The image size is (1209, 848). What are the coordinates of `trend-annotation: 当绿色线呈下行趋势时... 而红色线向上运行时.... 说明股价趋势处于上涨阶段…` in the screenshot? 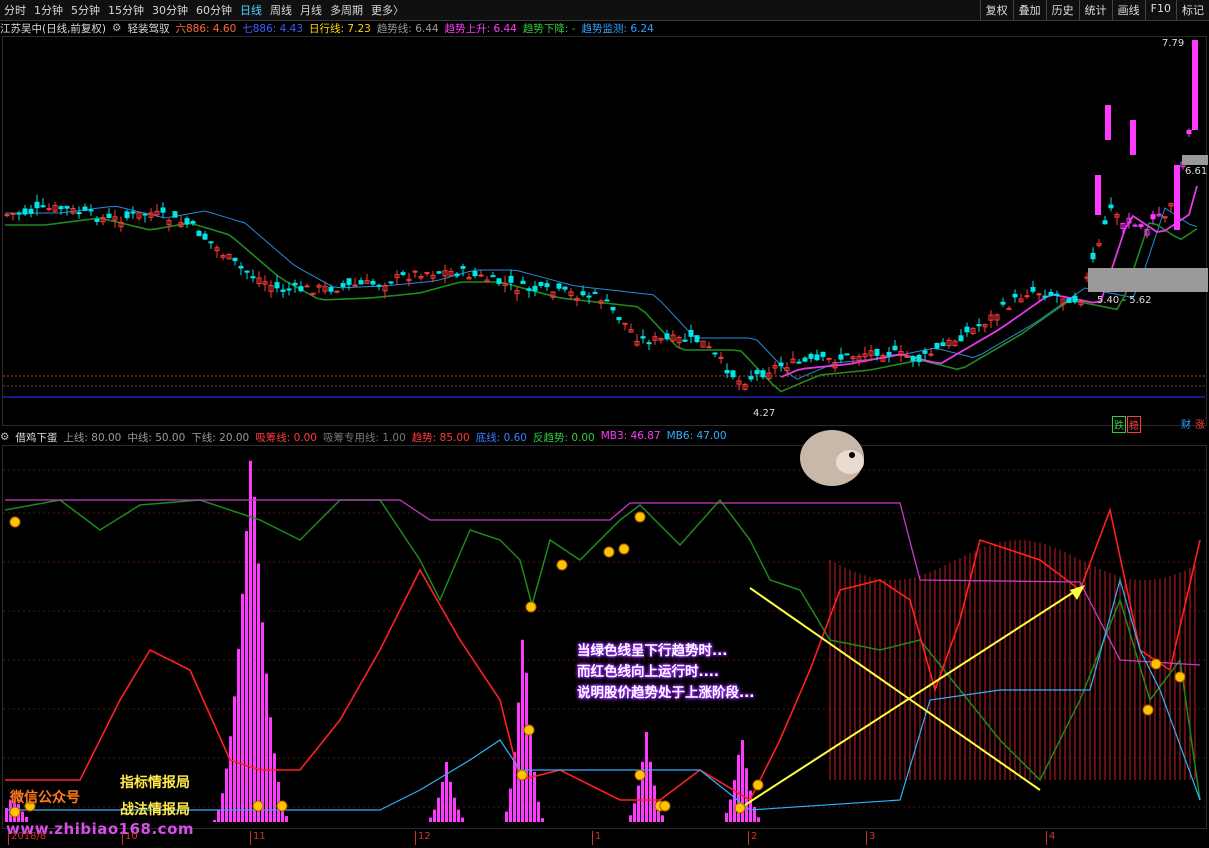 It's located at (665, 672).